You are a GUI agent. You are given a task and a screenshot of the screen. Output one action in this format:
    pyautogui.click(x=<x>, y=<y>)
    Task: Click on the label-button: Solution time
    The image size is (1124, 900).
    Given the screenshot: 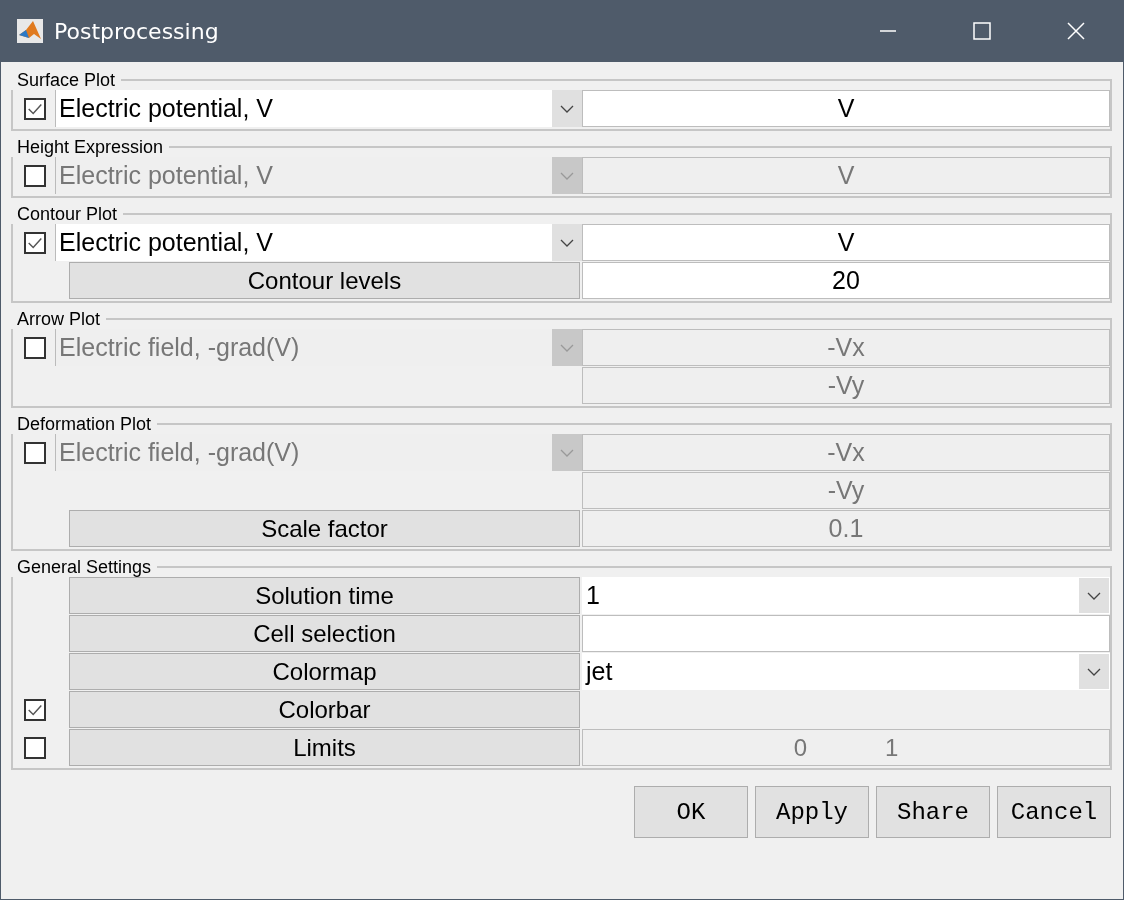 What is the action you would take?
    pyautogui.click(x=324, y=595)
    